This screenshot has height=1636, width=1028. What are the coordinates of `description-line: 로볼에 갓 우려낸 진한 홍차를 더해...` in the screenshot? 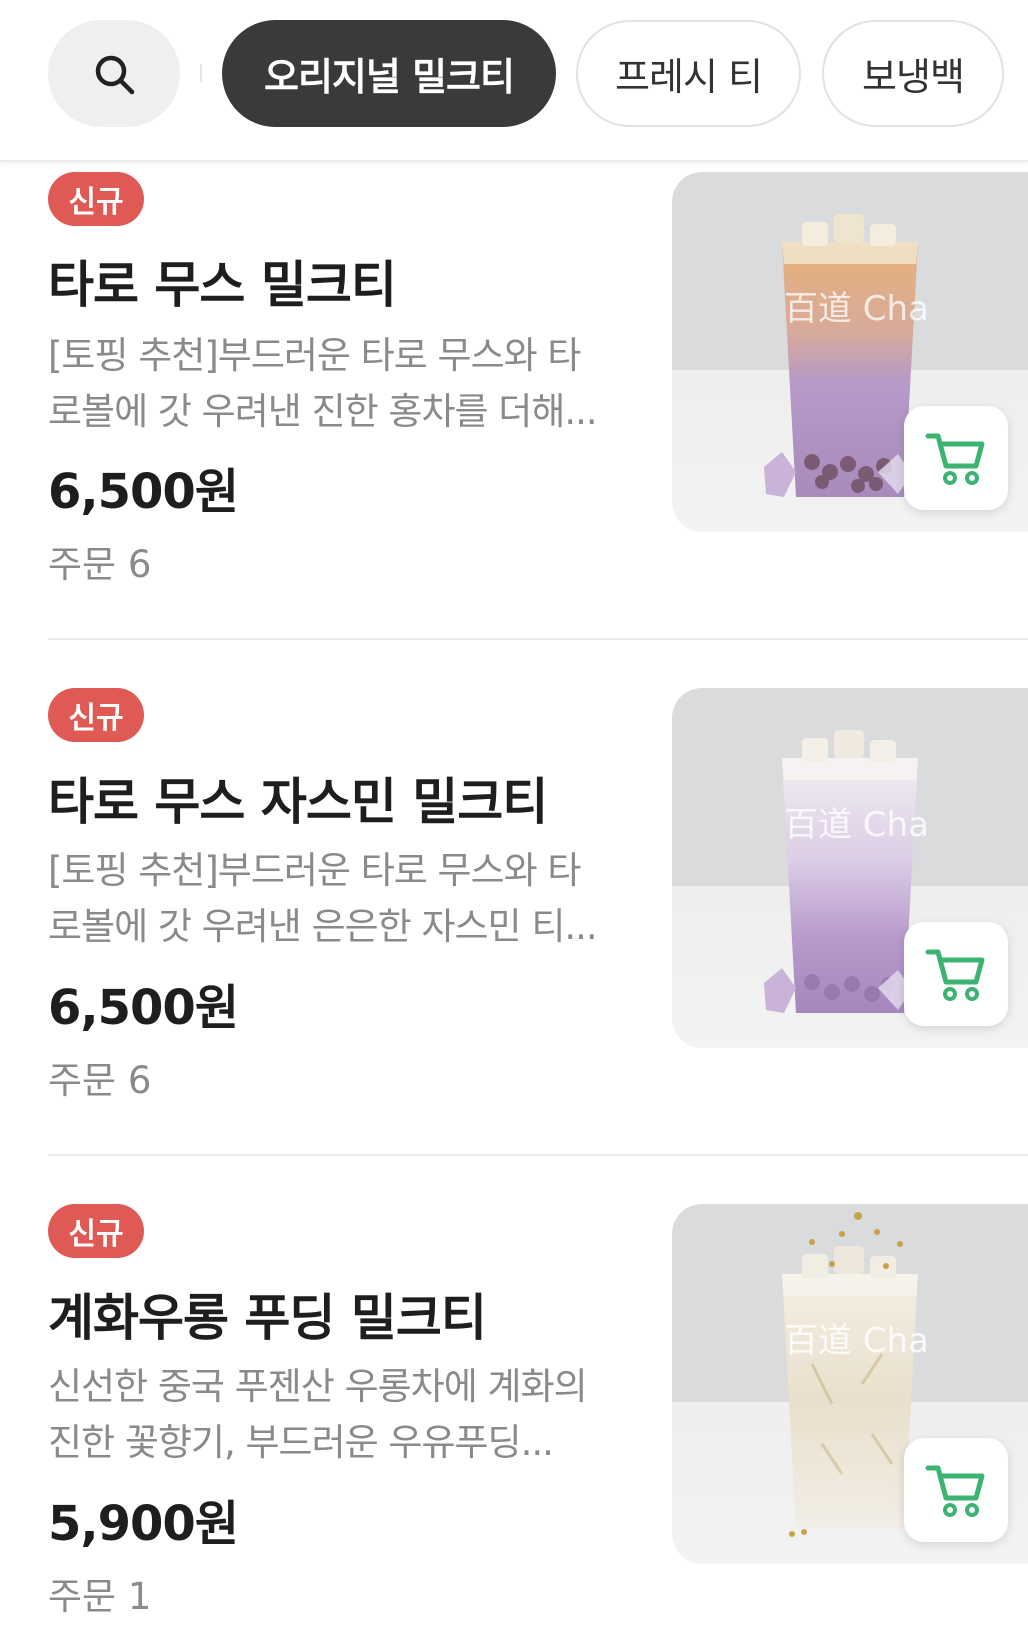 It's located at (323, 411).